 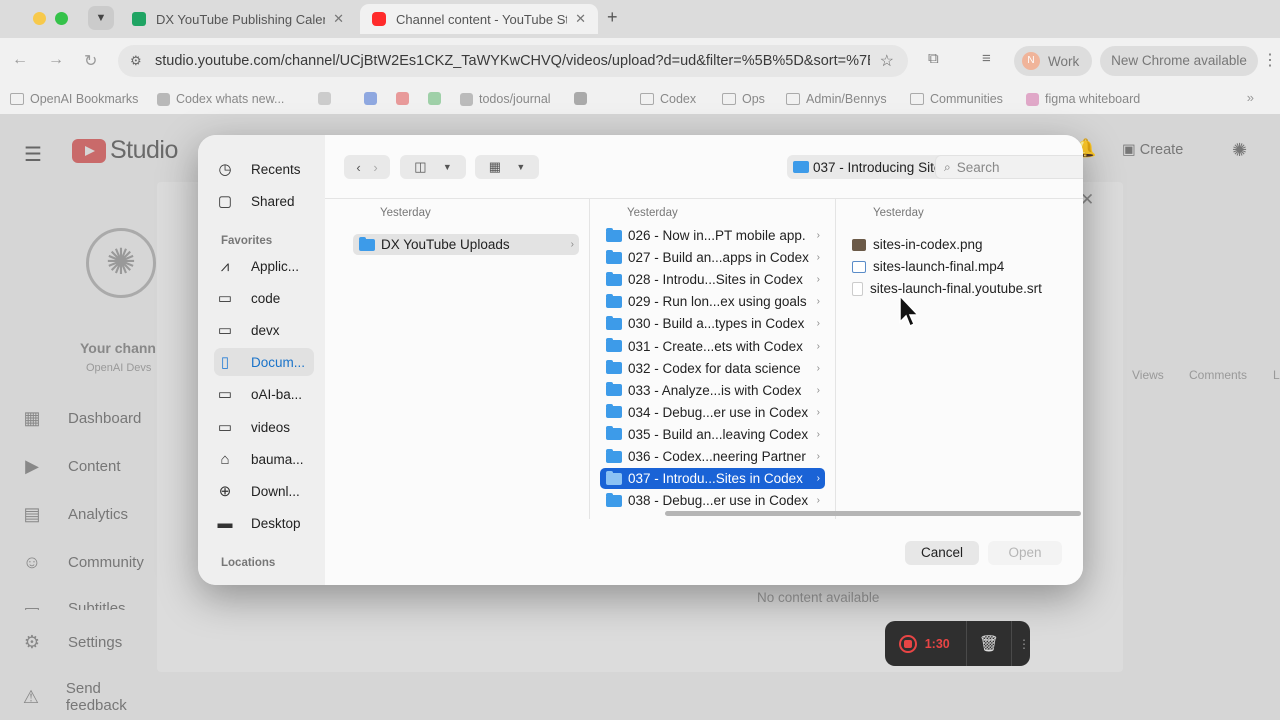 What do you see at coordinates (136, 61) in the screenshot?
I see `site-info-icon: ⚙` at bounding box center [136, 61].